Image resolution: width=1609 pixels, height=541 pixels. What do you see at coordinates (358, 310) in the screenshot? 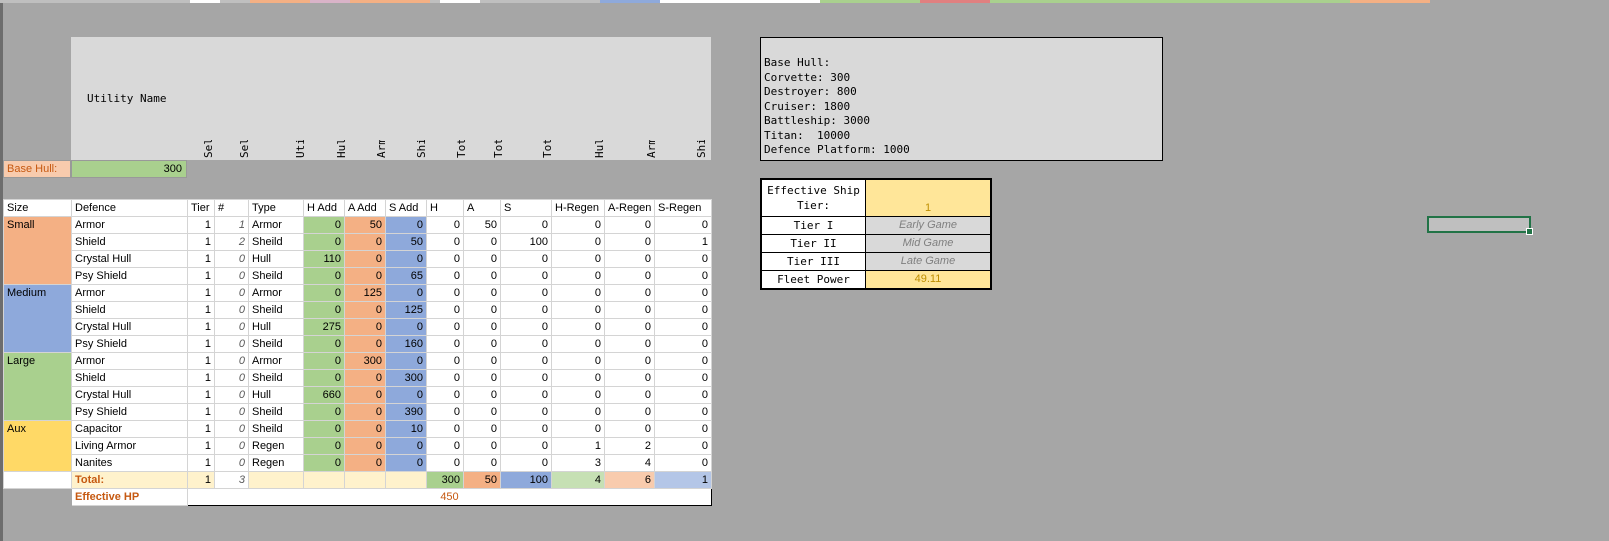
I see `table-row: Shield 1 0 Sheild 0 0 125 0 0 0 0 0 0` at bounding box center [358, 310].